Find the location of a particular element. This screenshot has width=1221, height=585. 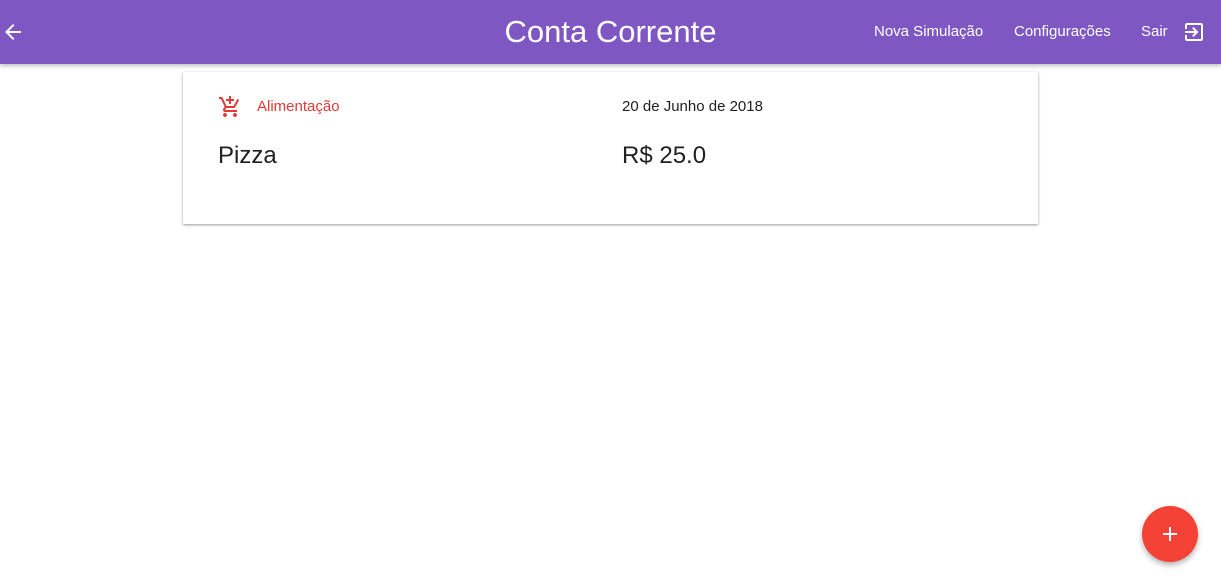

arrow-back-icon is located at coordinates (13, 32).